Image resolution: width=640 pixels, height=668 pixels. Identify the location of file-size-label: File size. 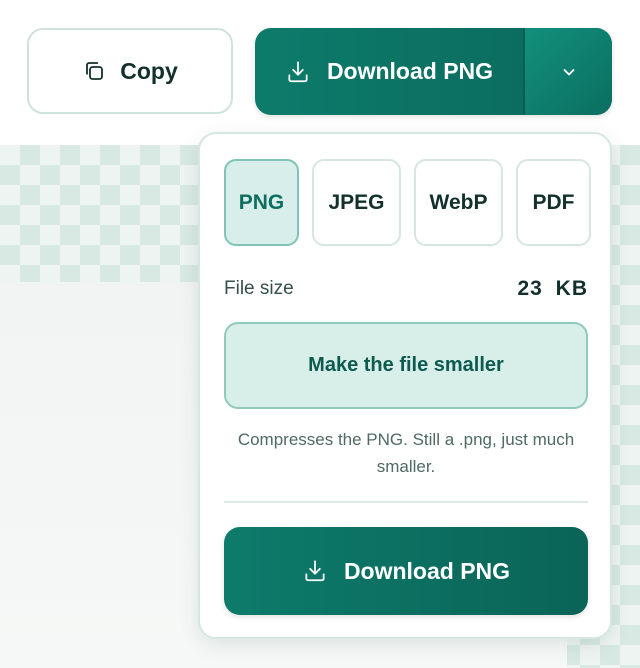
(259, 288).